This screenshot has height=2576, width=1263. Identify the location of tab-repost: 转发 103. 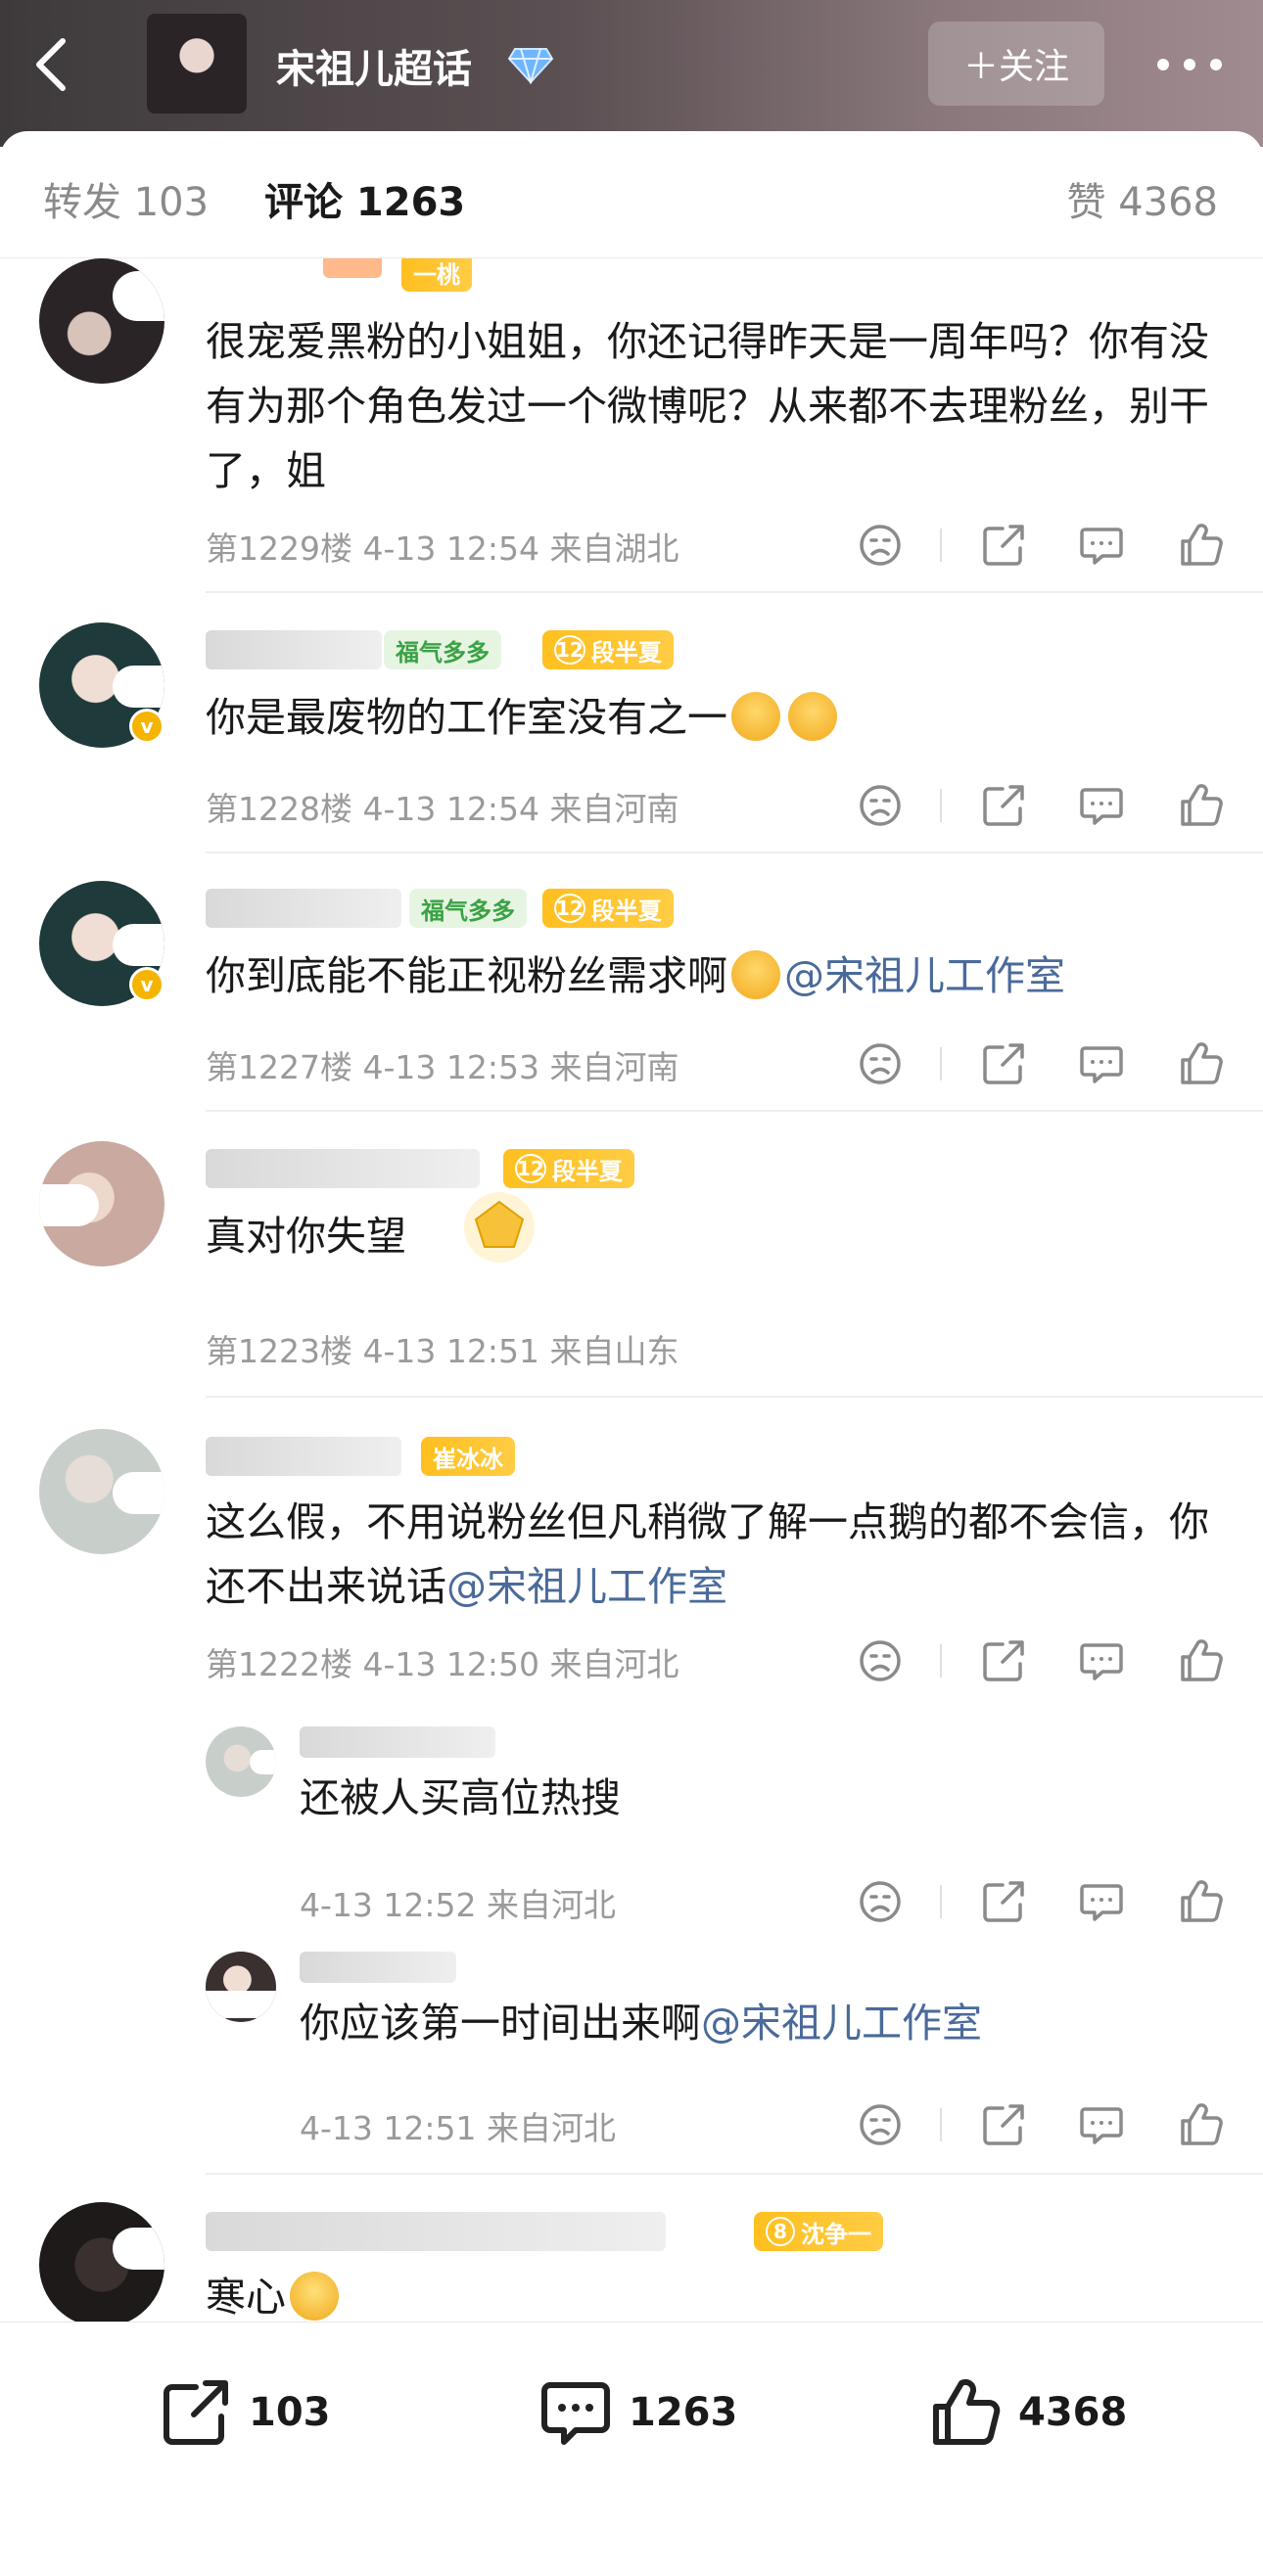
(126, 199).